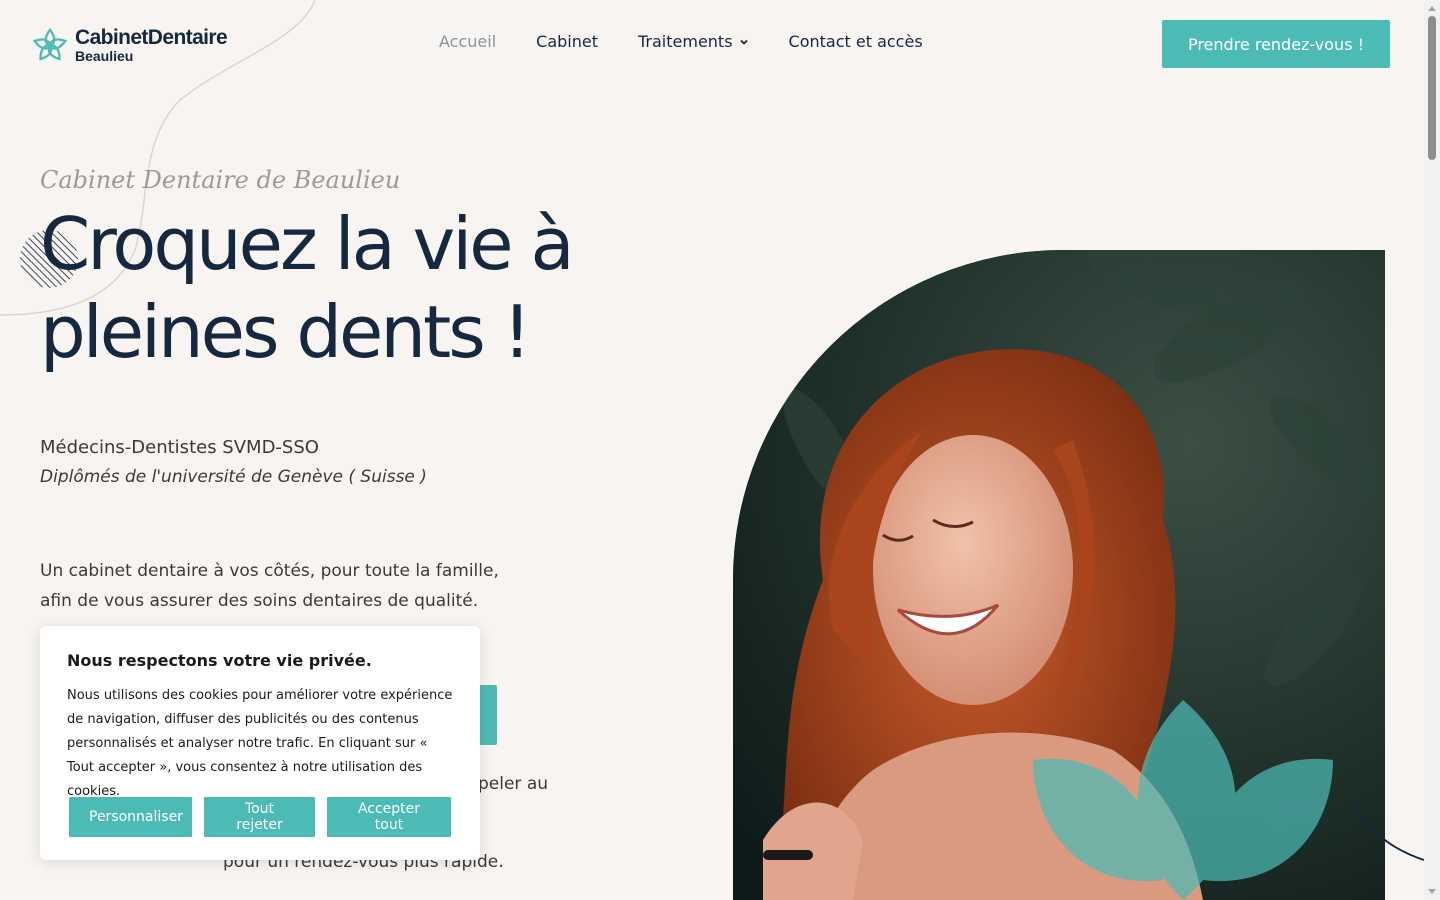 The height and width of the screenshot is (900, 1440). What do you see at coordinates (1432, 891) in the screenshot?
I see `scroll-down-arrow-icon` at bounding box center [1432, 891].